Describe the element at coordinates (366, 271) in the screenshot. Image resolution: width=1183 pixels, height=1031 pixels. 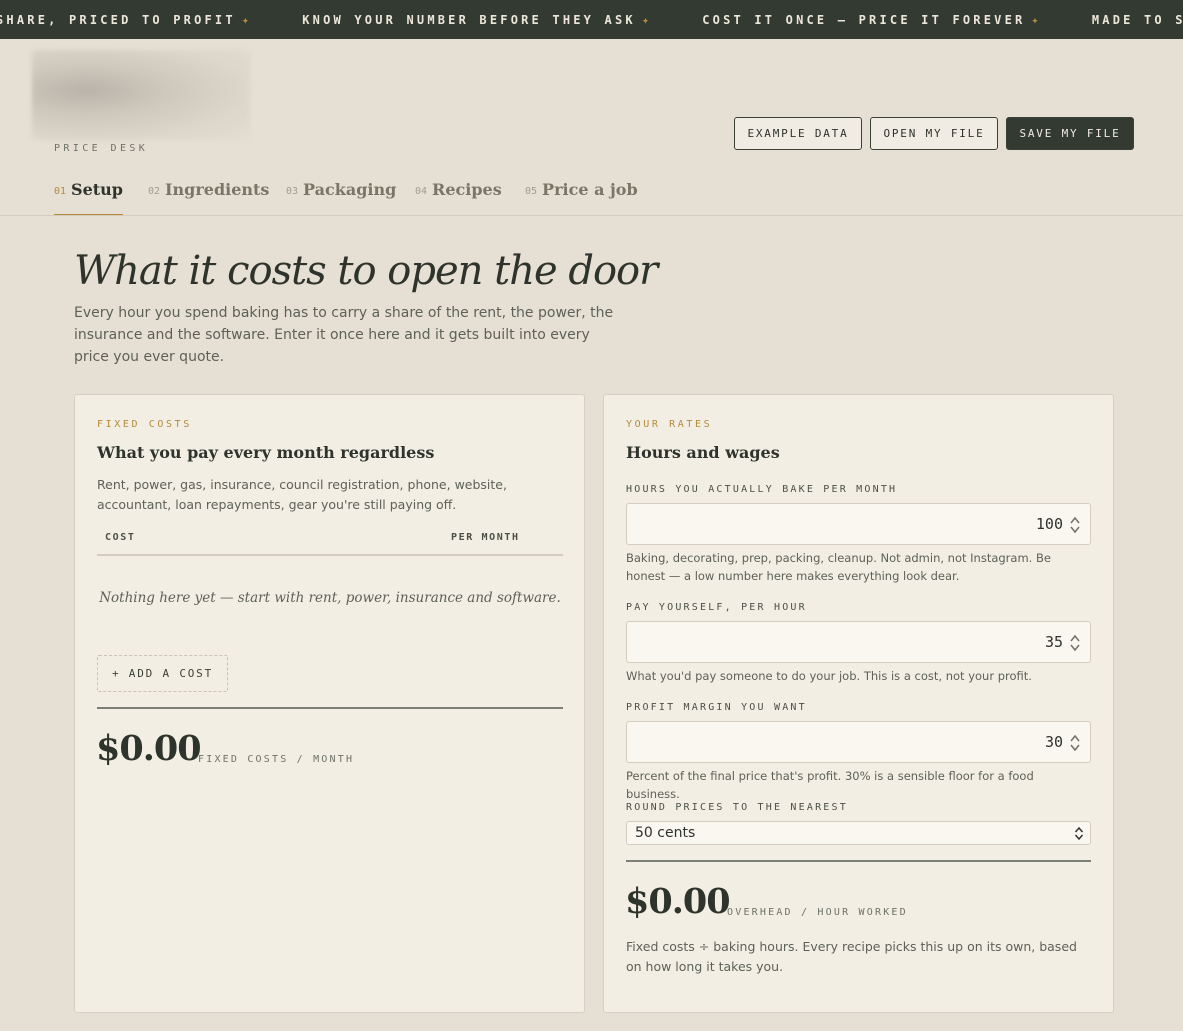
I see `page-title: What it costs to open the door` at that location.